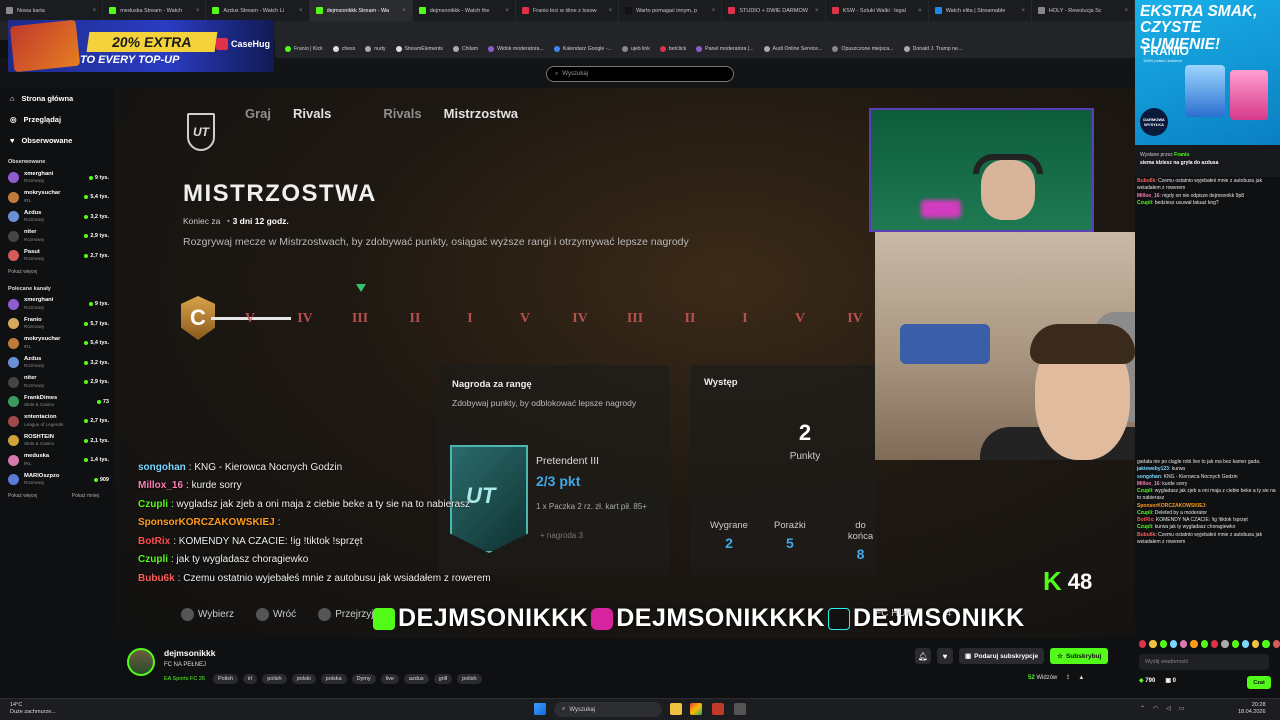  What do you see at coordinates (740, 709) in the screenshot?
I see `terminal-icon` at bounding box center [740, 709].